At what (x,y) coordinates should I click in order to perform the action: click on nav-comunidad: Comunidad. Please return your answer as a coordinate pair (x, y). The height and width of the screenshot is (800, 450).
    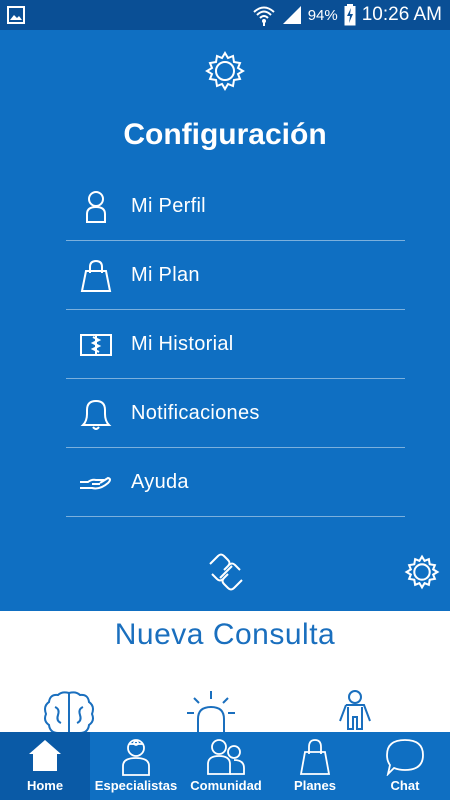
    Looking at the image, I should click on (226, 766).